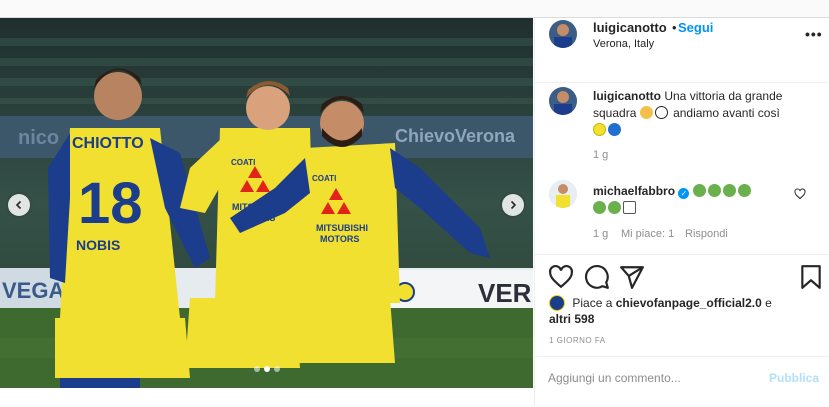 Image resolution: width=829 pixels, height=407 pixels. I want to click on liker-avatar, so click(557, 303).